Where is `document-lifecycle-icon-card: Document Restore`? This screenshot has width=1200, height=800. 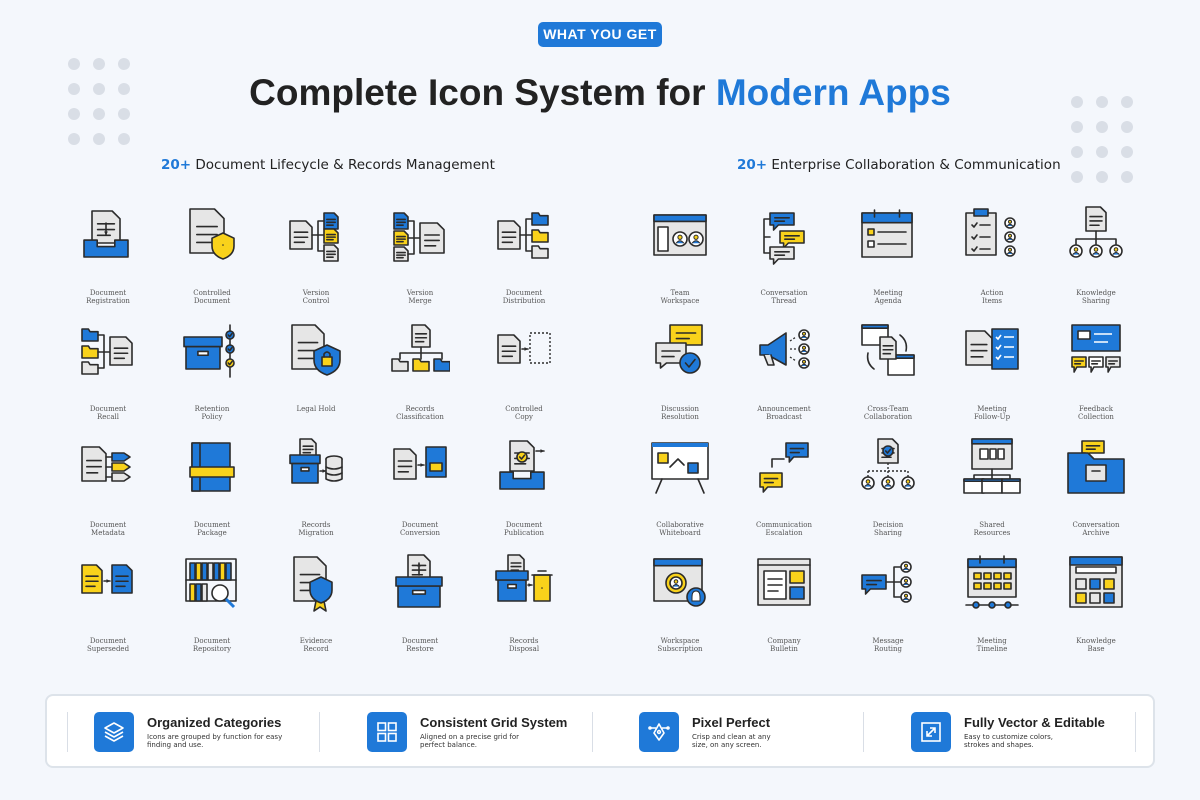
document-lifecycle-icon-card: Document Restore is located at coordinates (420, 611).